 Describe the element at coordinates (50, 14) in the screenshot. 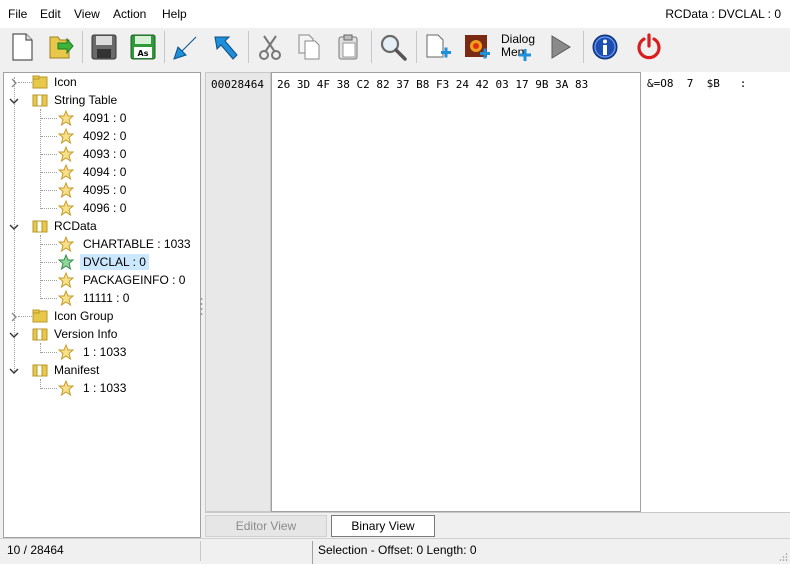

I see `menu-edit: Edit` at that location.